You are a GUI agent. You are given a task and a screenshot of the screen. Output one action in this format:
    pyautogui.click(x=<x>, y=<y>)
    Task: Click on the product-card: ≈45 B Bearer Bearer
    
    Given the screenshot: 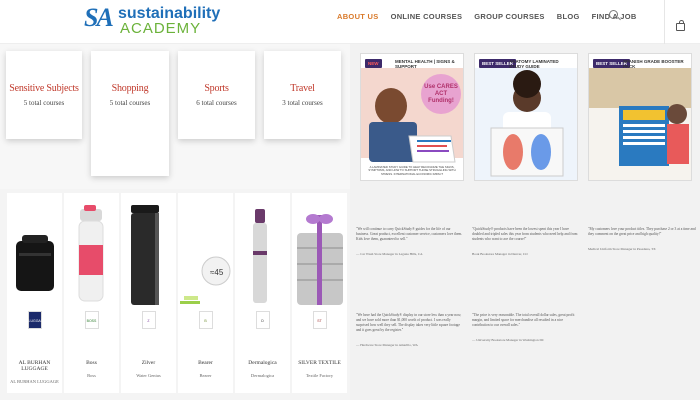 What is the action you would take?
    pyautogui.click(x=205, y=293)
    